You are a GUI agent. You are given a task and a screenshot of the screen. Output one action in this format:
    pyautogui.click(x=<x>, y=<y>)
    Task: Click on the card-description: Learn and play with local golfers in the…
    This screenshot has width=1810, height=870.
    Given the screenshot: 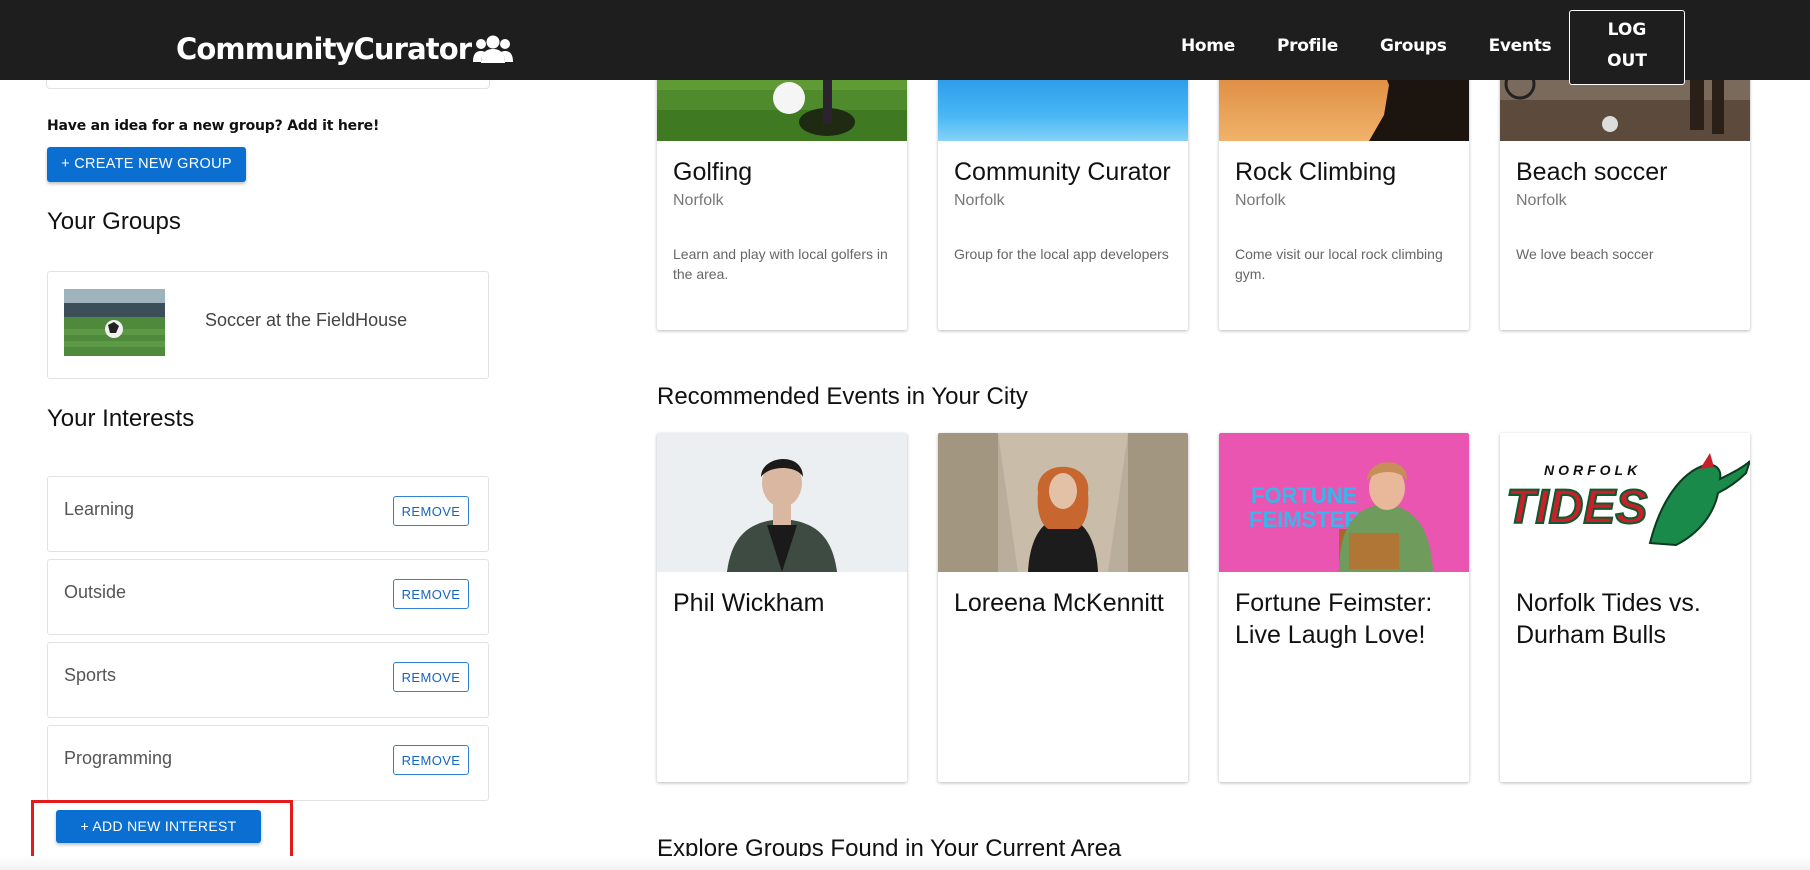 What is the action you would take?
    pyautogui.click(x=780, y=264)
    